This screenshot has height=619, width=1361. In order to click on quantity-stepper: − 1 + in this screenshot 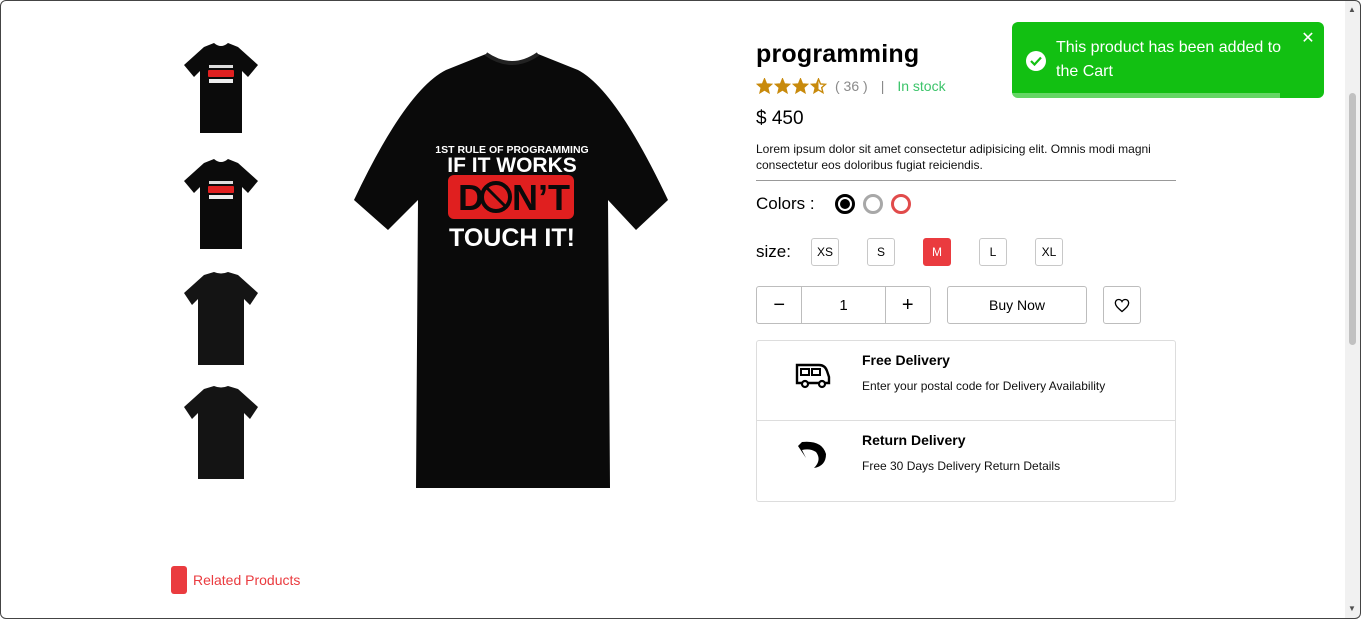, I will do `click(843, 305)`.